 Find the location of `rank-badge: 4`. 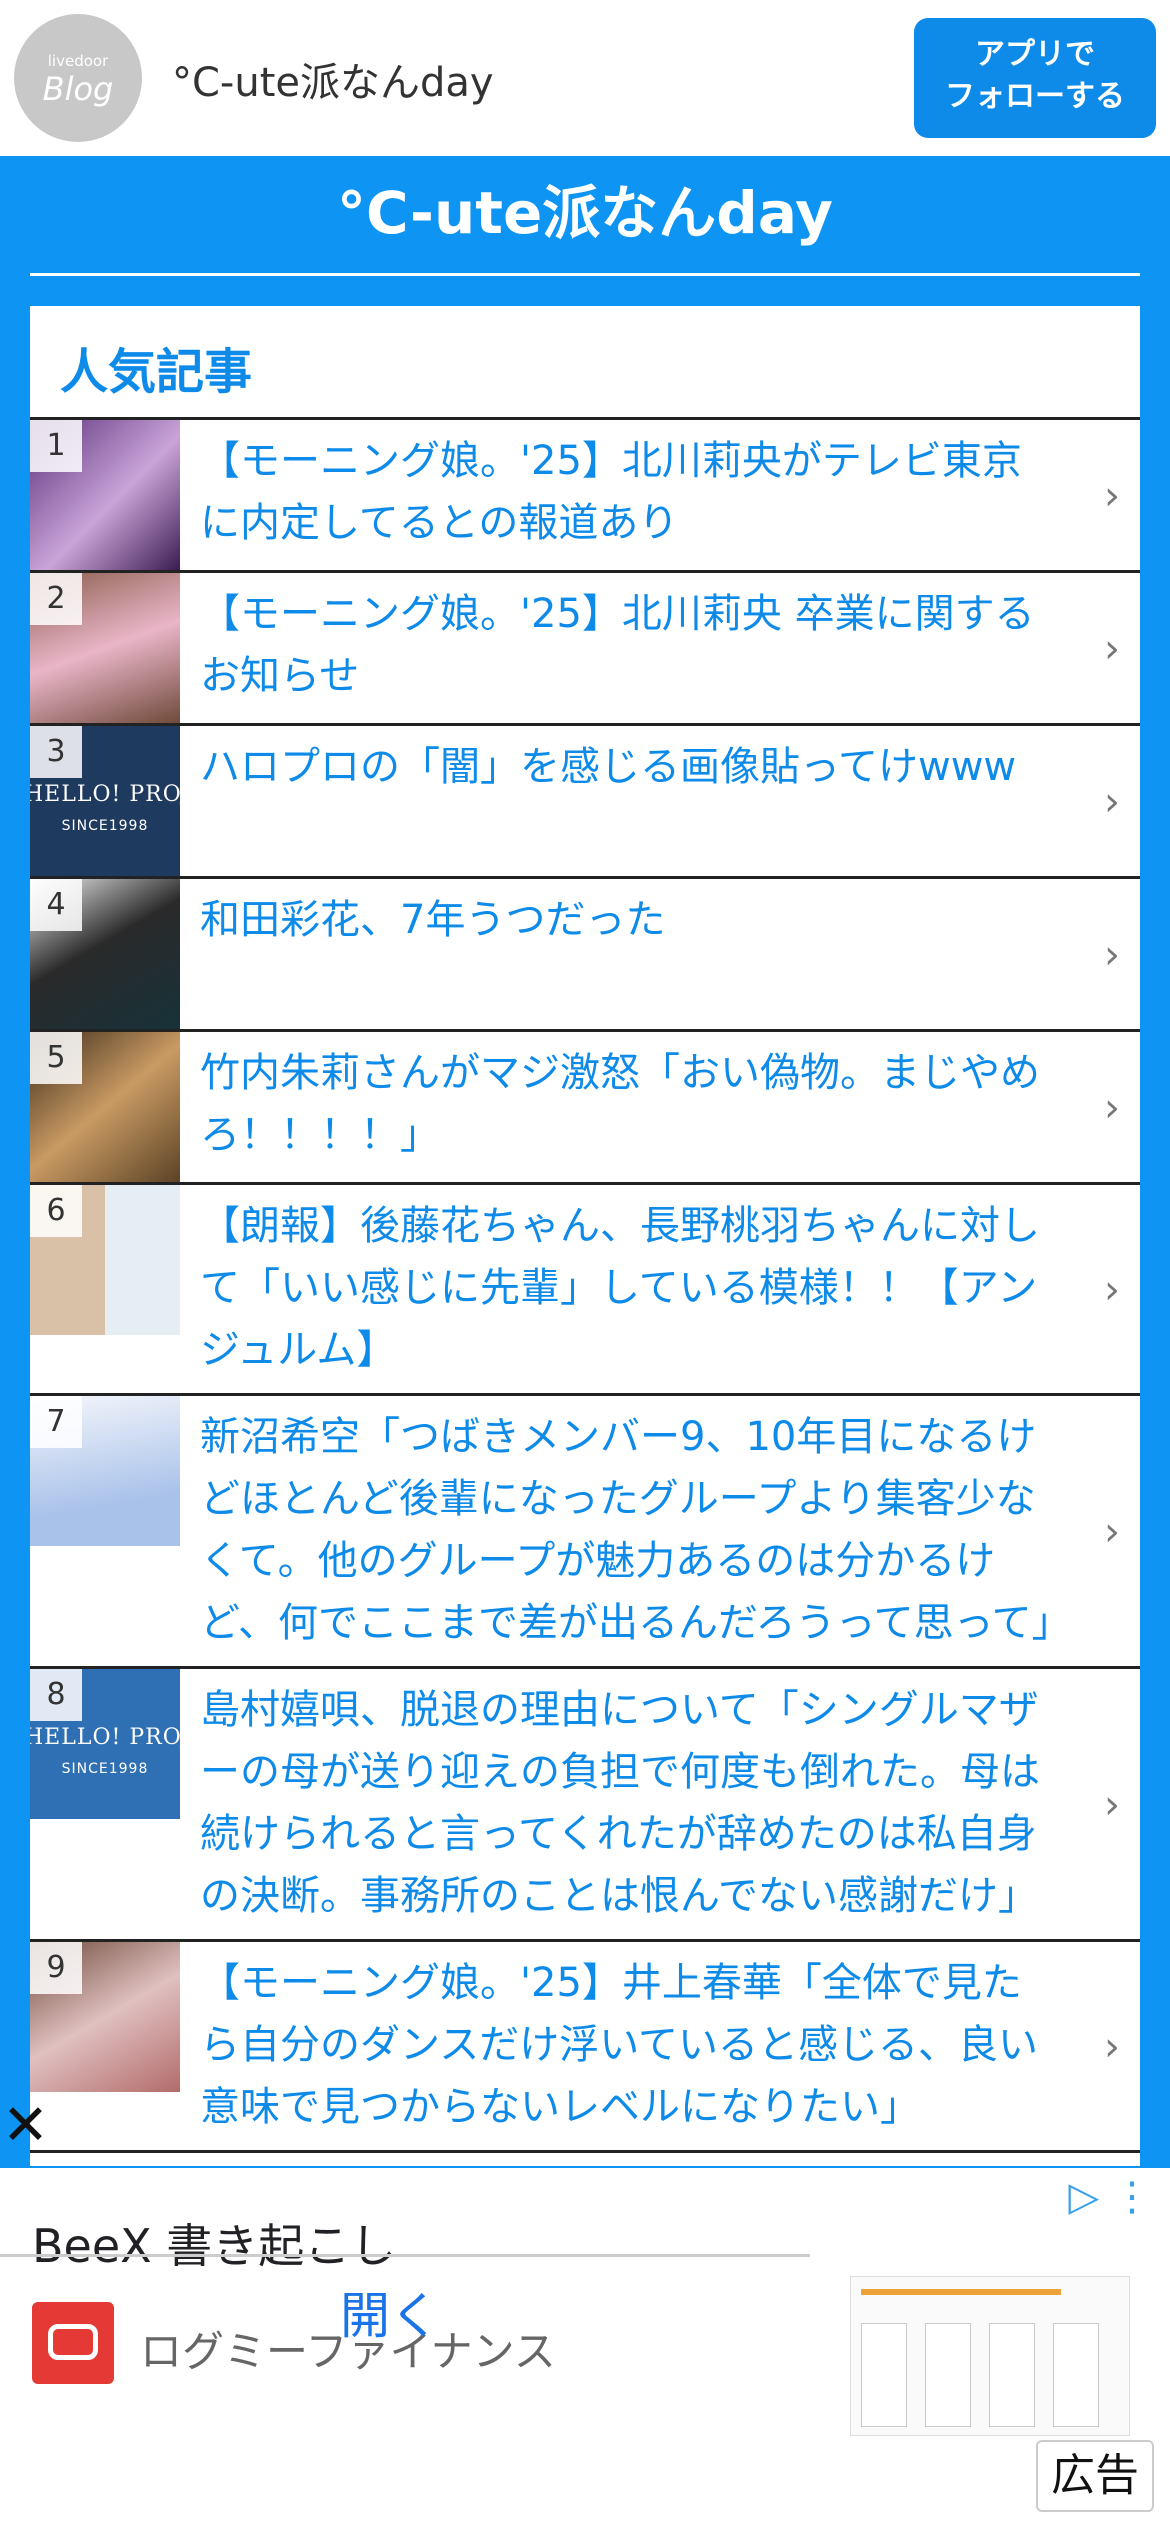

rank-badge: 4 is located at coordinates (56, 905).